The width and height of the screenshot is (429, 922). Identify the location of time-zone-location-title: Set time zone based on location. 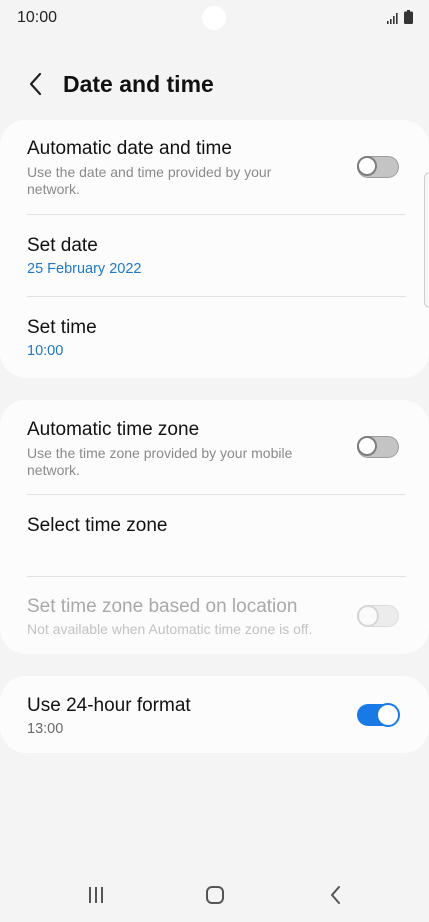
(162, 606).